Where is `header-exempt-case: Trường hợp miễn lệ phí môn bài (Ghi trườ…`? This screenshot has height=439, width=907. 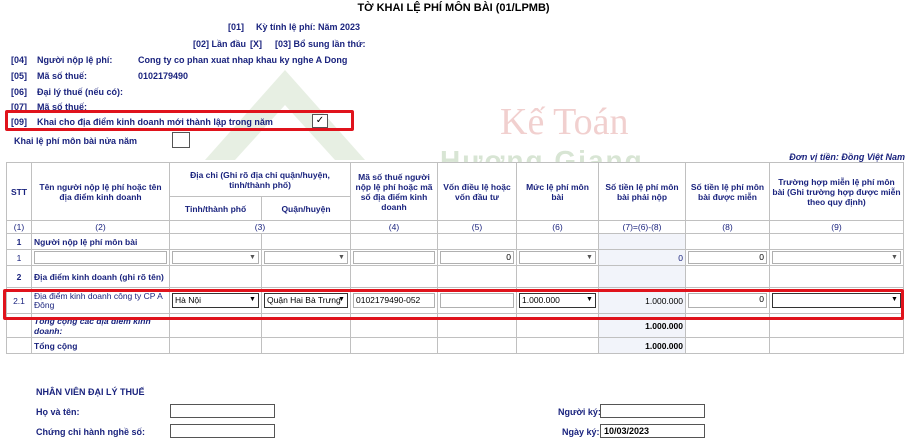
header-exempt-case: Trường hợp miễn lệ phí môn bài (Ghi trườ… is located at coordinates (836, 191).